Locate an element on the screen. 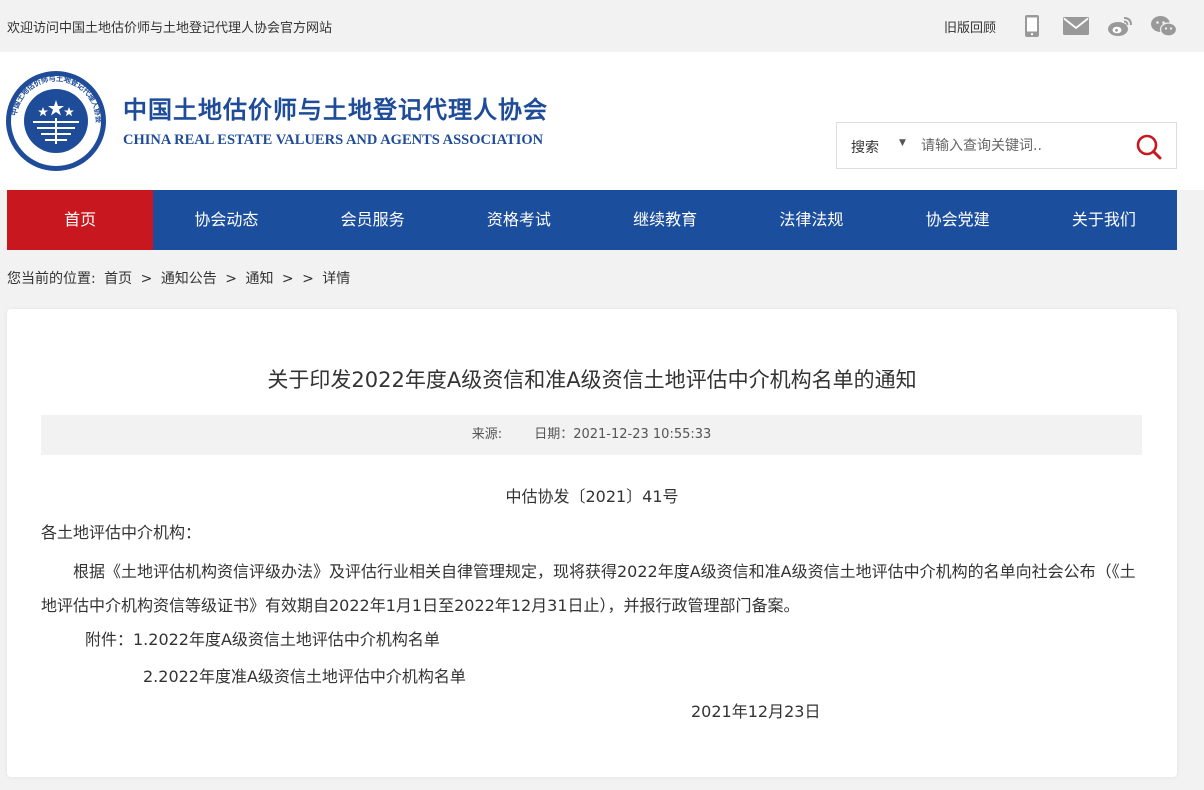  nav-item-news: 协会动态 is located at coordinates (226, 220).